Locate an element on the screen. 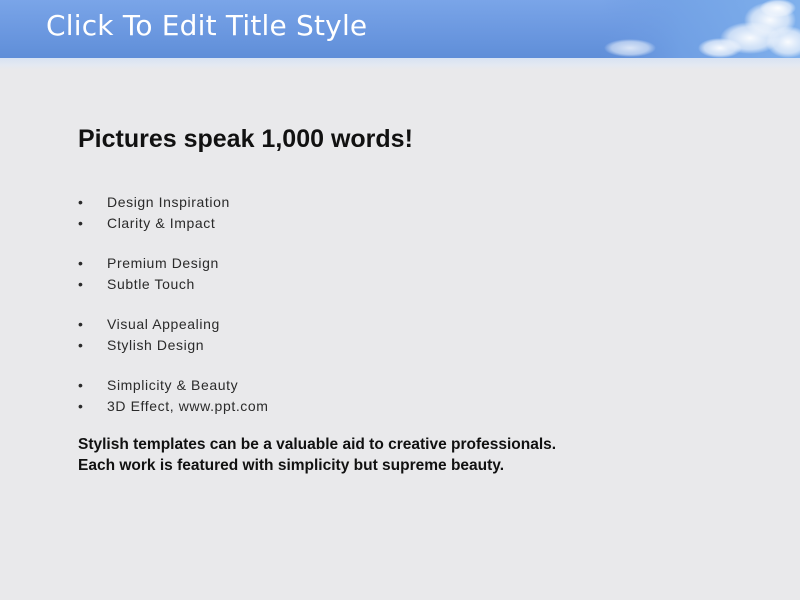 The image size is (800, 600). bullet-group-2: • Premium Design • Subtle Touch is located at coordinates (418, 273).